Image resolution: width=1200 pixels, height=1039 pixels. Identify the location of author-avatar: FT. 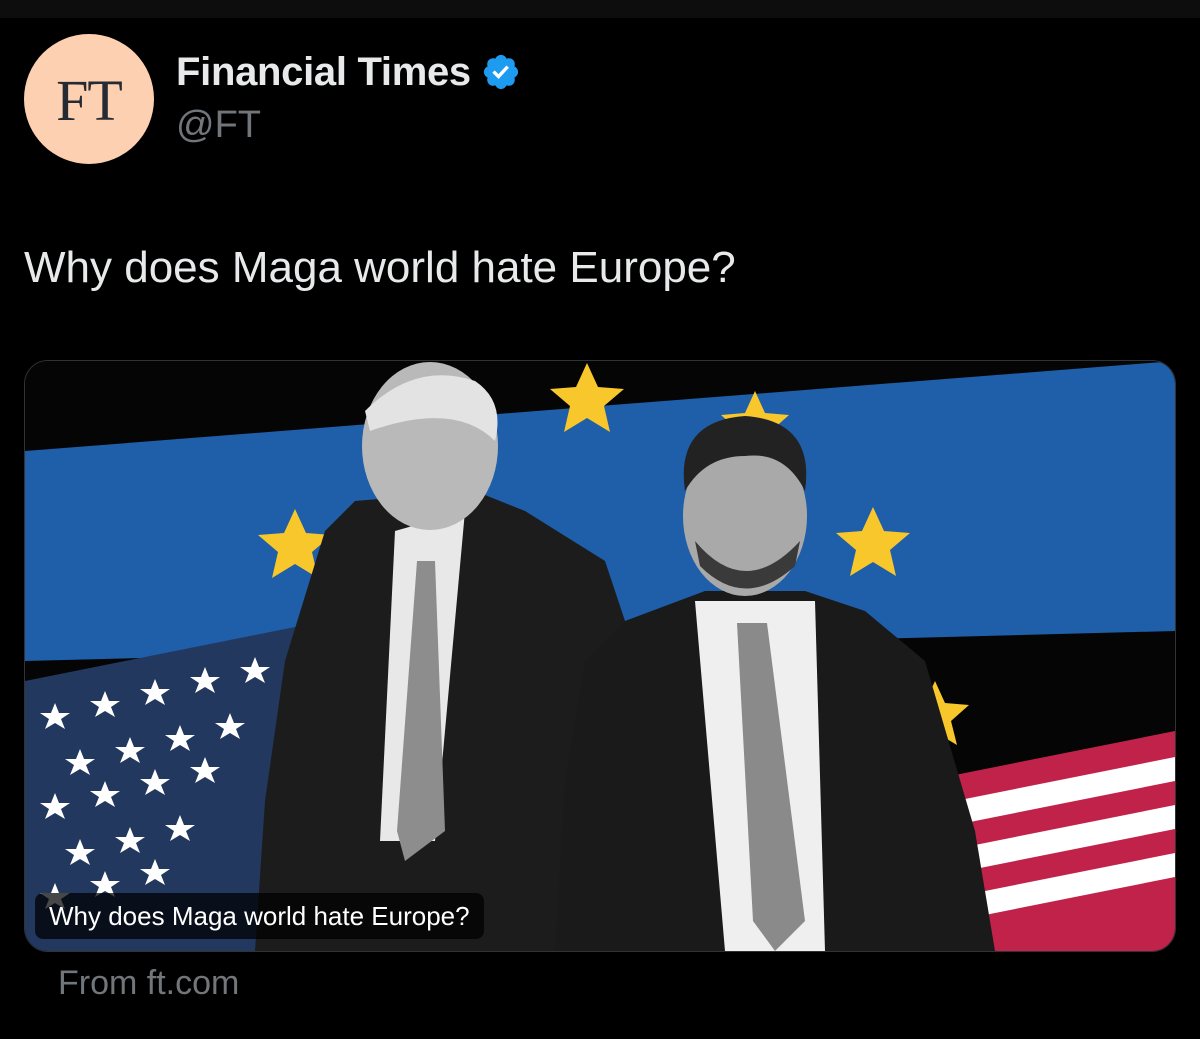
(89, 99).